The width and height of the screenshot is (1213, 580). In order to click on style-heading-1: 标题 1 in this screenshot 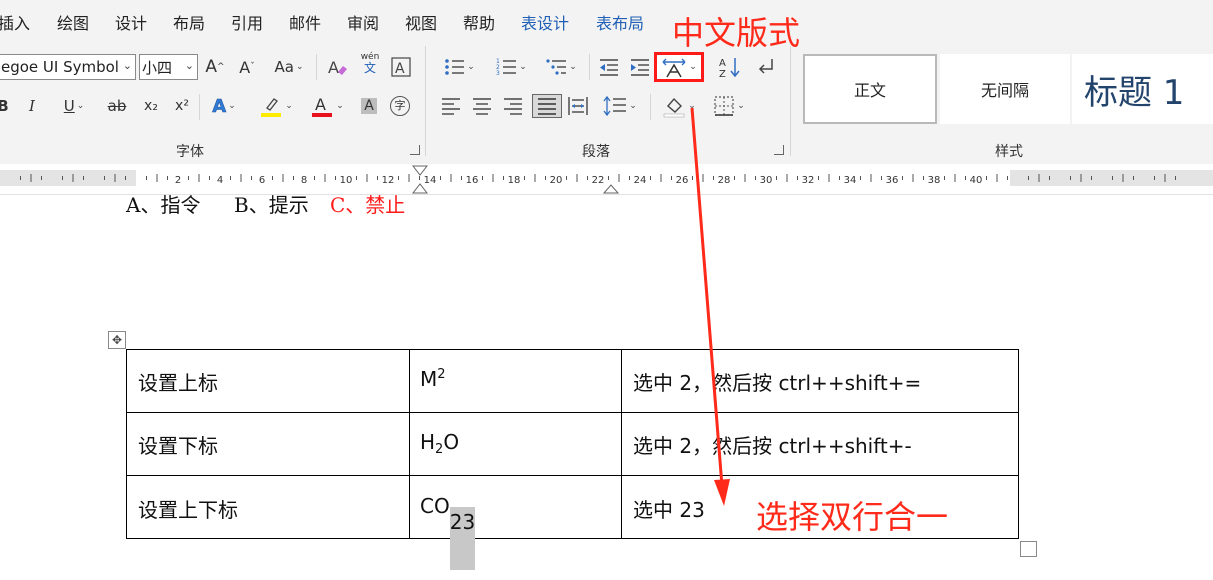, I will do `click(1142, 89)`.